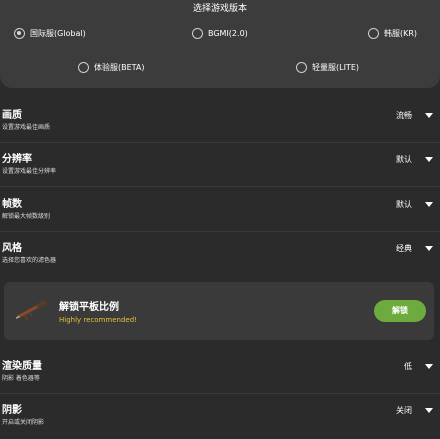  Describe the element at coordinates (400, 311) in the screenshot. I see `unlock-button: 解锁` at that location.